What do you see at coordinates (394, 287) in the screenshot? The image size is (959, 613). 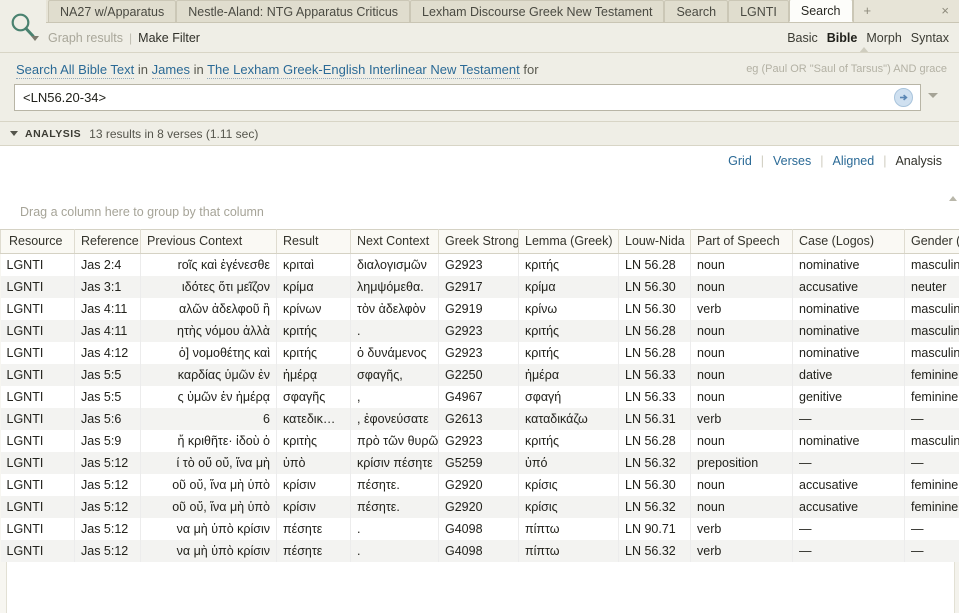 I see `cell-next-context: λημψόμεθα.` at bounding box center [394, 287].